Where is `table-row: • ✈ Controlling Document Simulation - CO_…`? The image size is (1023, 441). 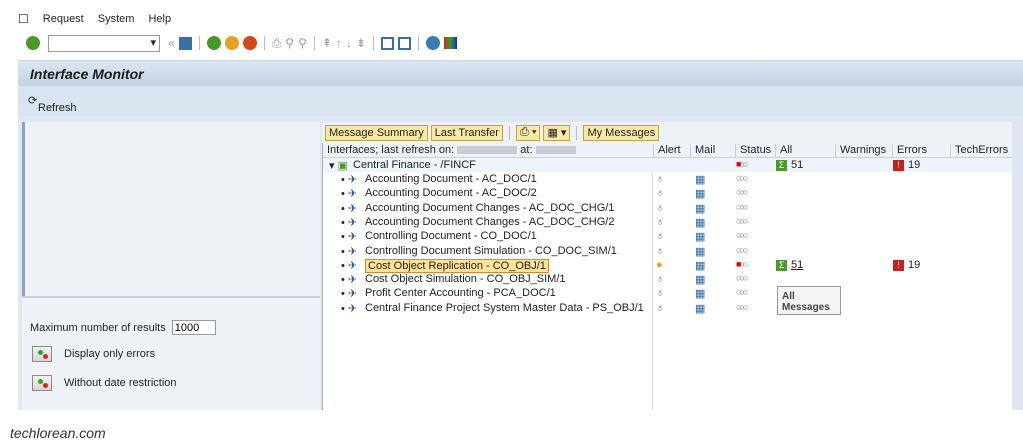 table-row: • ✈ Controlling Document Simulation - CO_… is located at coordinates (667, 251).